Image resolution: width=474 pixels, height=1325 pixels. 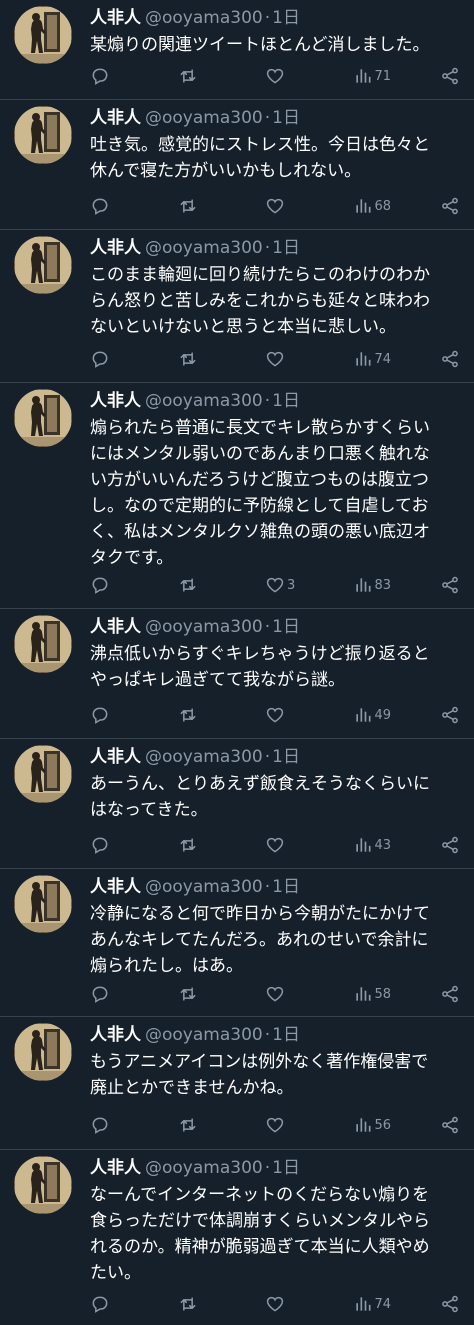 I want to click on retweet-icon, so click(x=188, y=76).